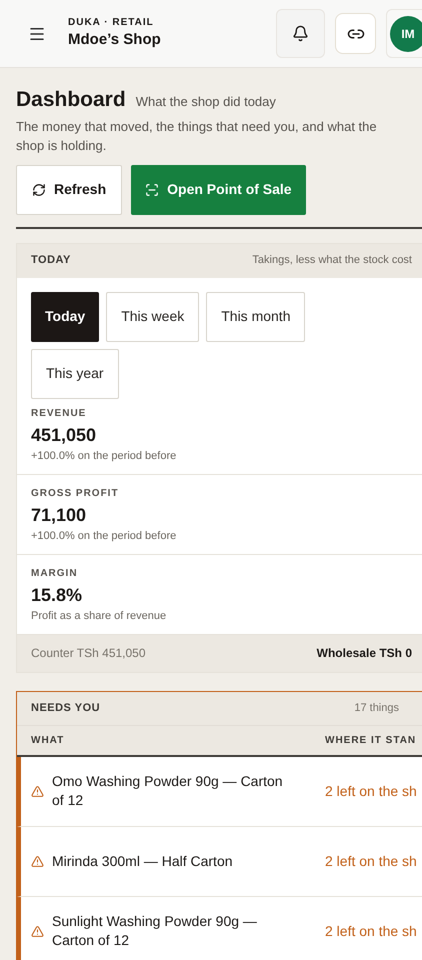 The image size is (422, 960). Describe the element at coordinates (142, 861) in the screenshot. I see `item-name: Mirinda 300ml — Half Carton` at that location.